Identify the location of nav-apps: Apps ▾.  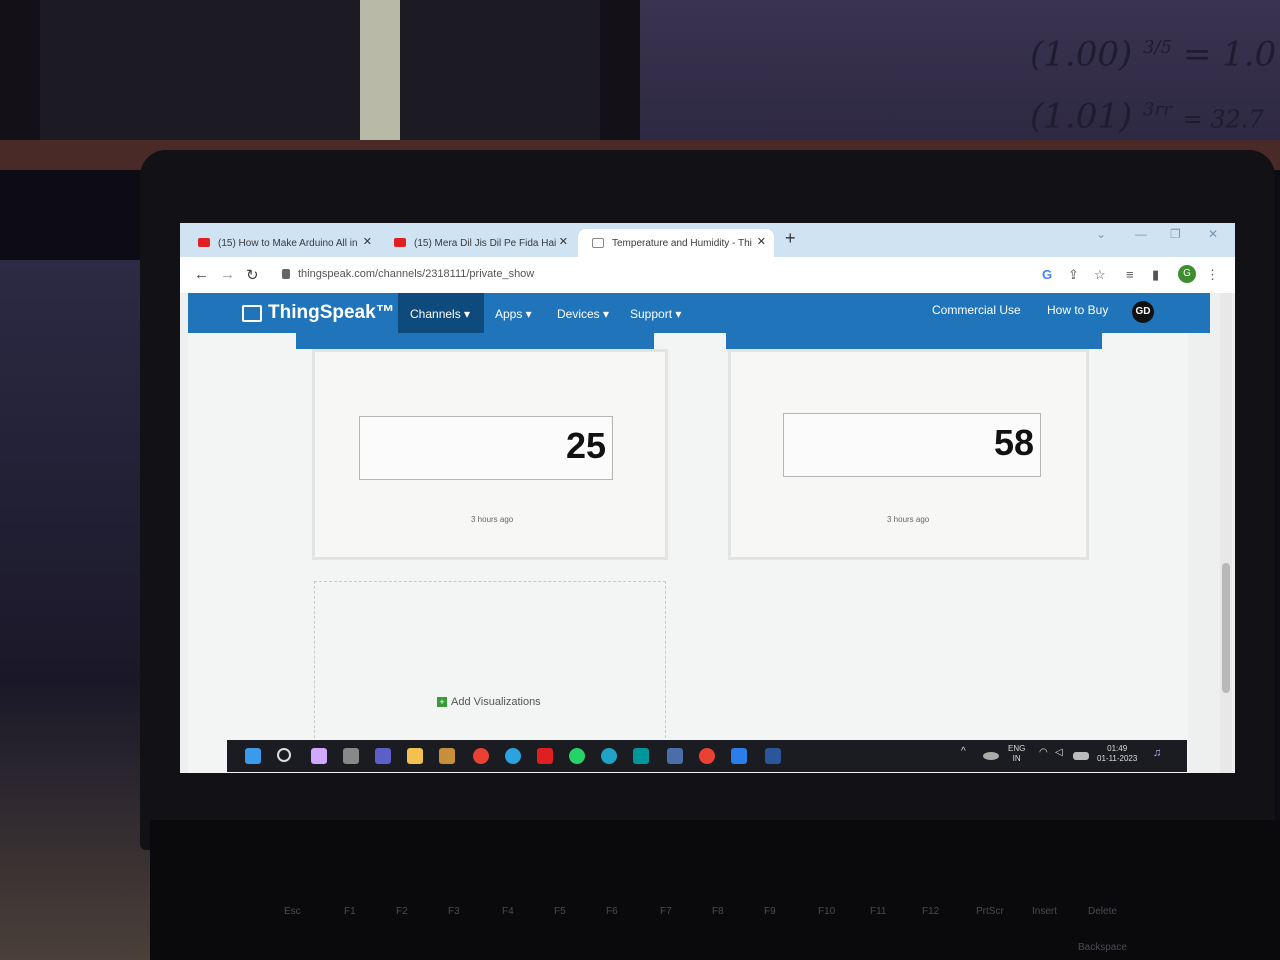
(513, 314).